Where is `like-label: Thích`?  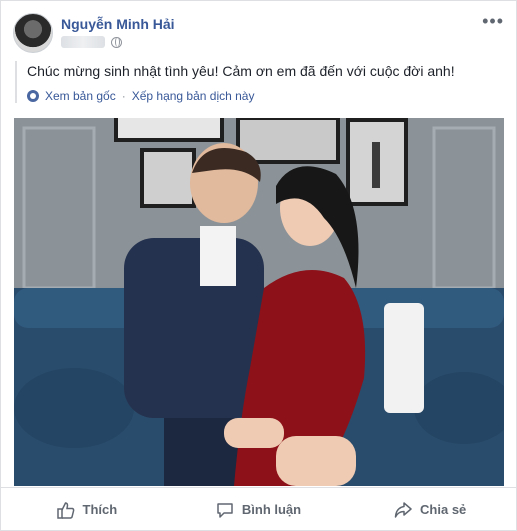
like-label: Thích is located at coordinates (100, 509).